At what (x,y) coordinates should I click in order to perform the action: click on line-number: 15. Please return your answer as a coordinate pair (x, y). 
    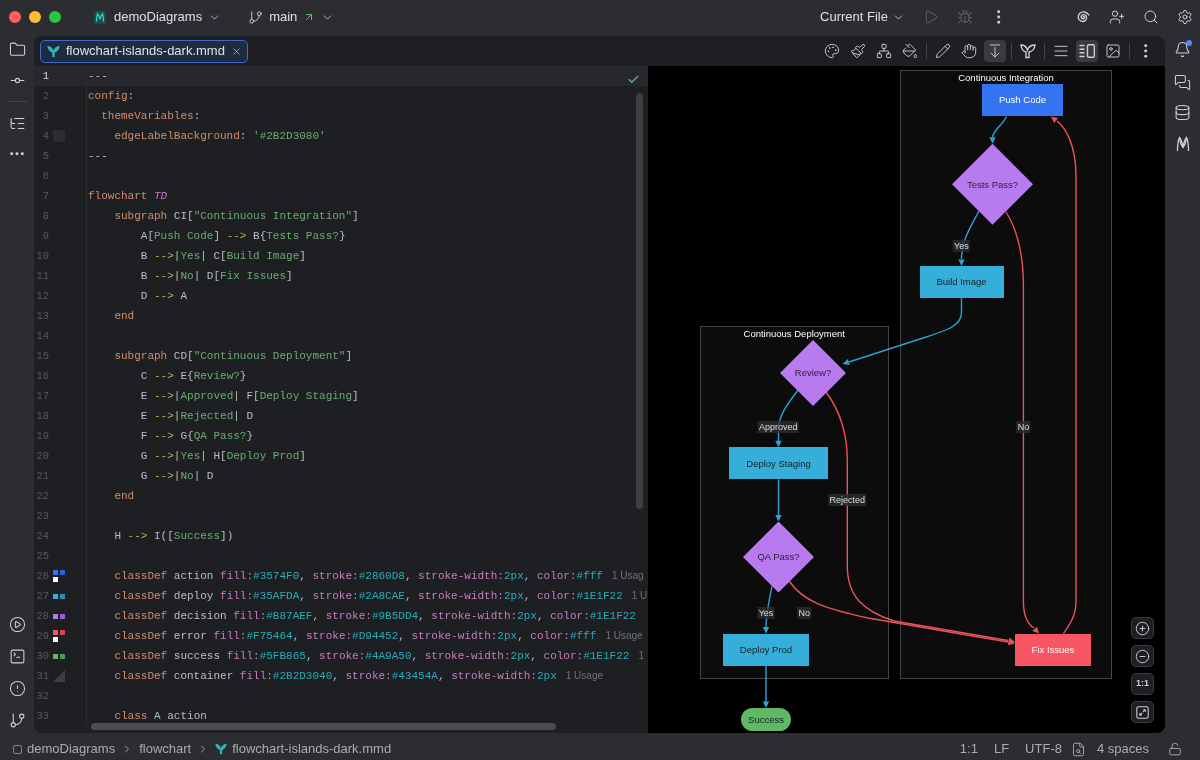
    Looking at the image, I should click on (42, 356).